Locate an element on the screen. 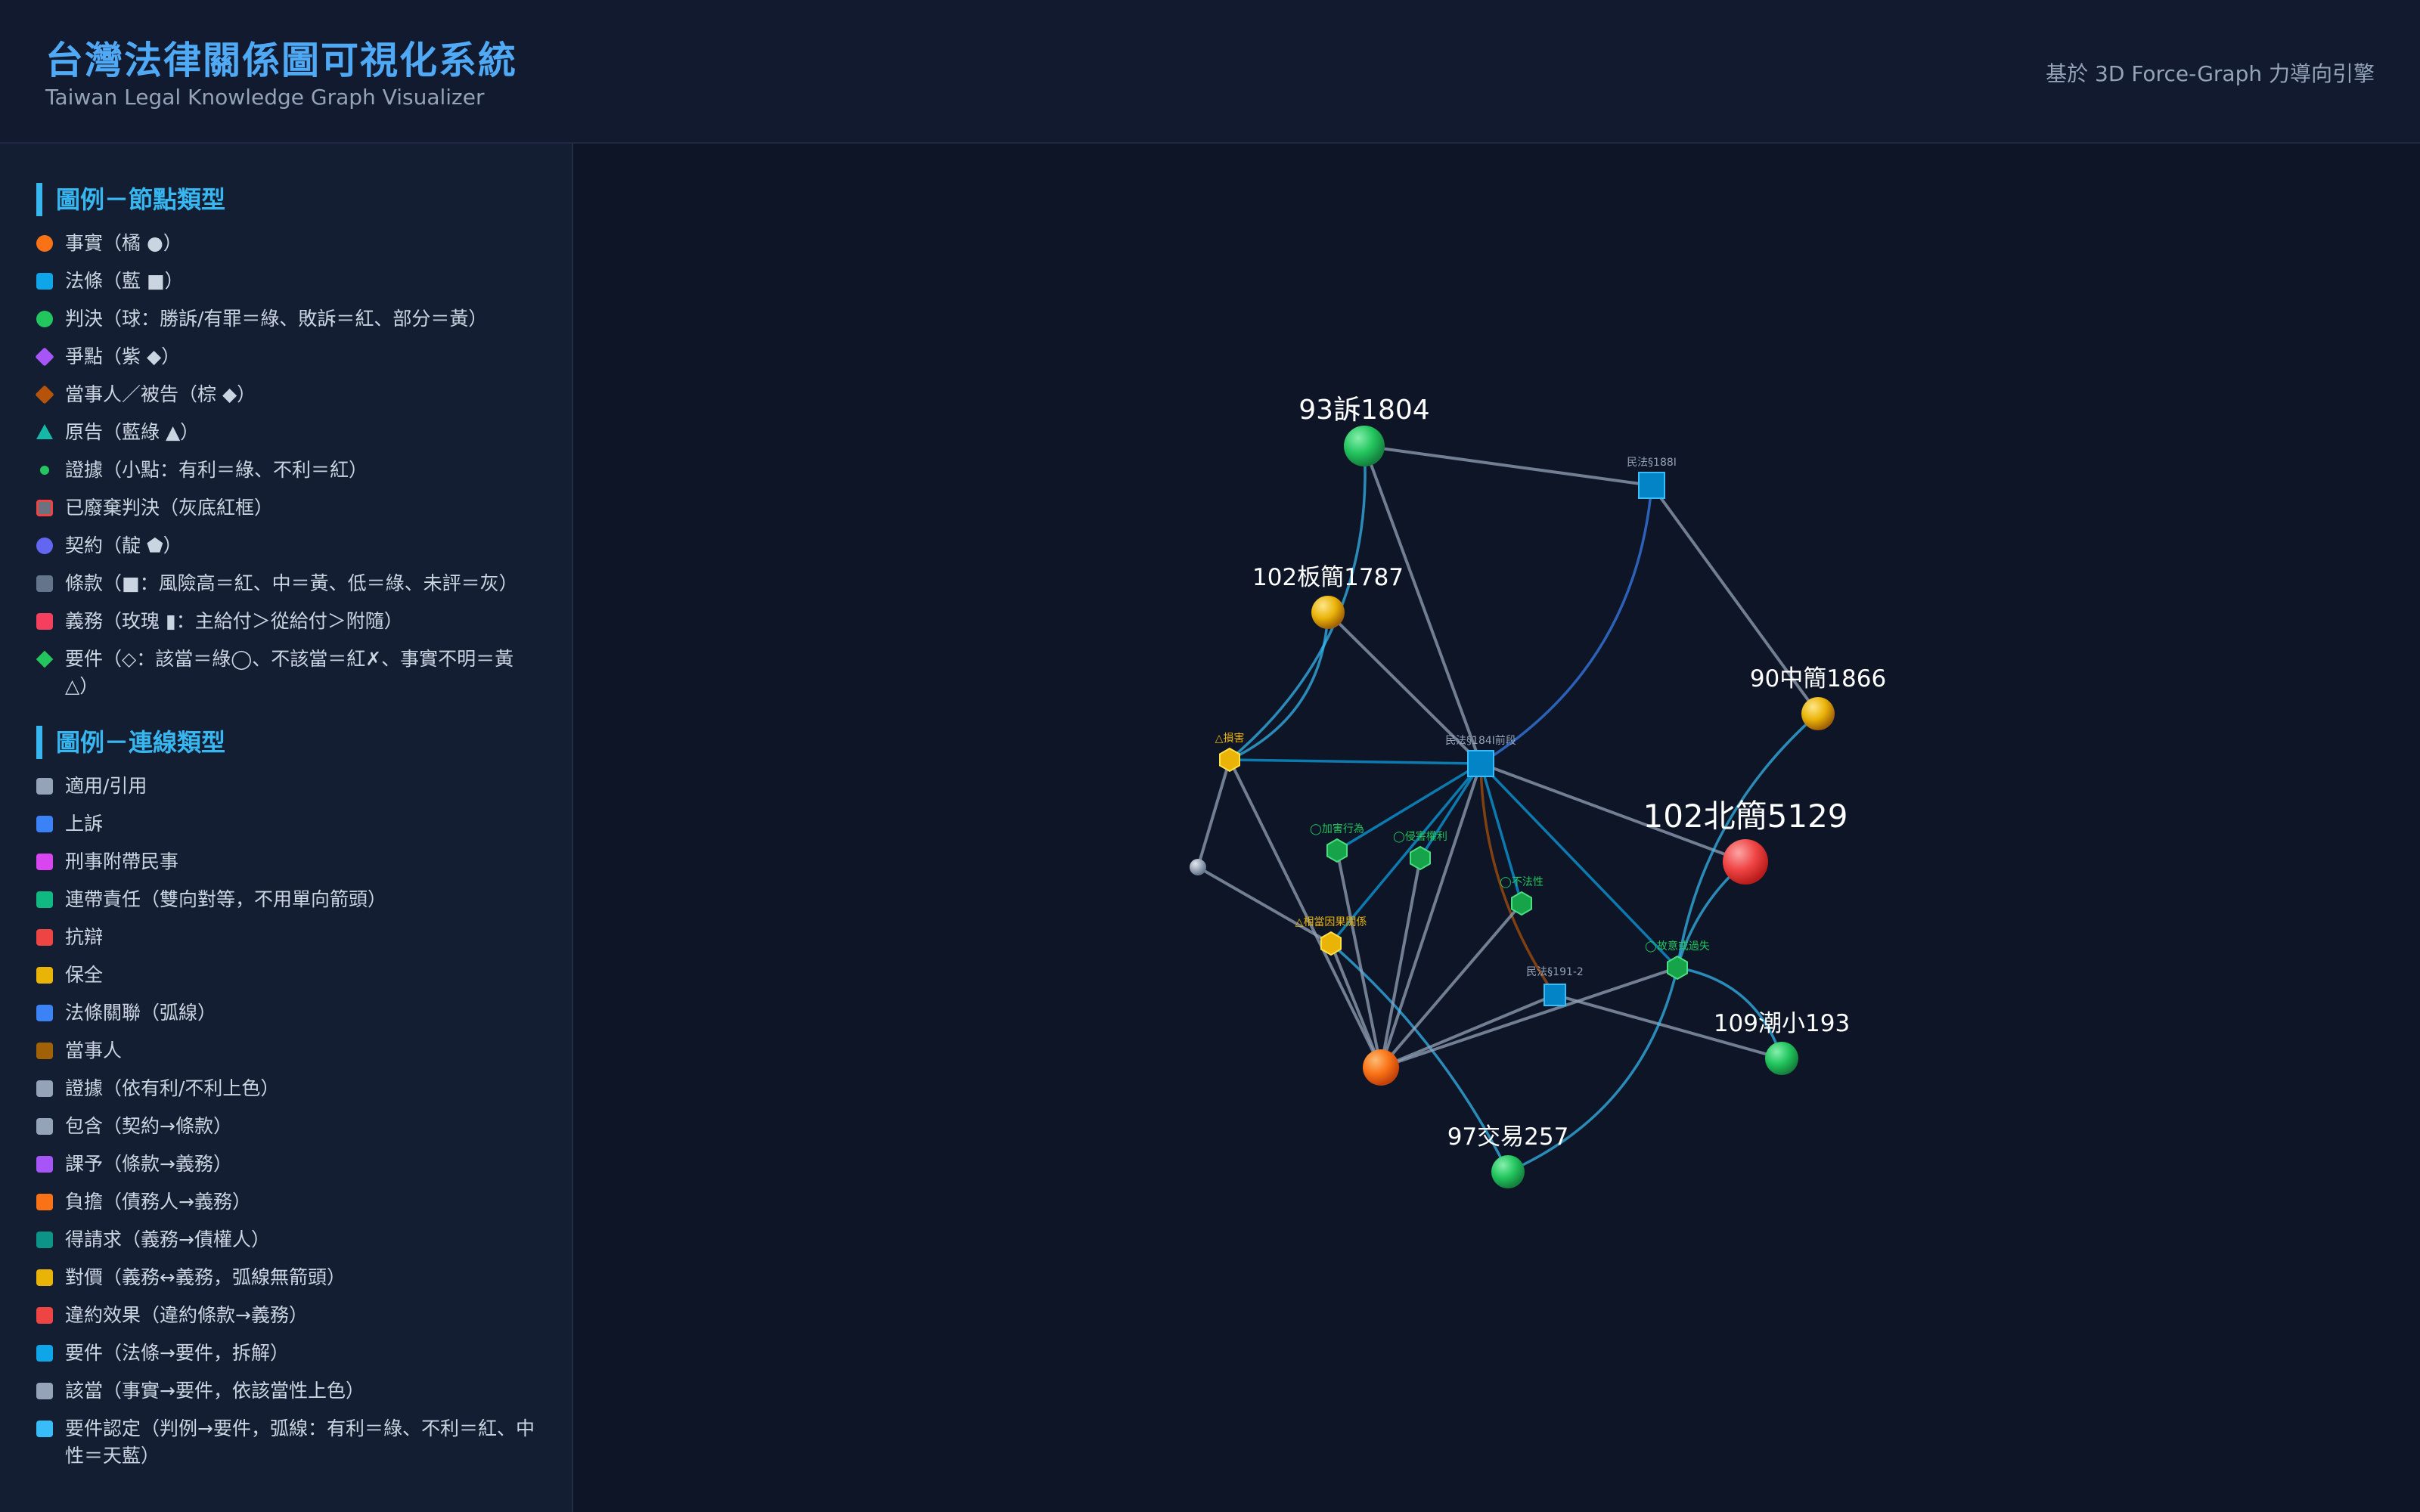 Image resolution: width=2420 pixels, height=1512 pixels. link-legend-item: 要件認定（判例→要件，弧線：有利＝綠、不利＝紅、中性＝天藍） is located at coordinates (285, 1442).